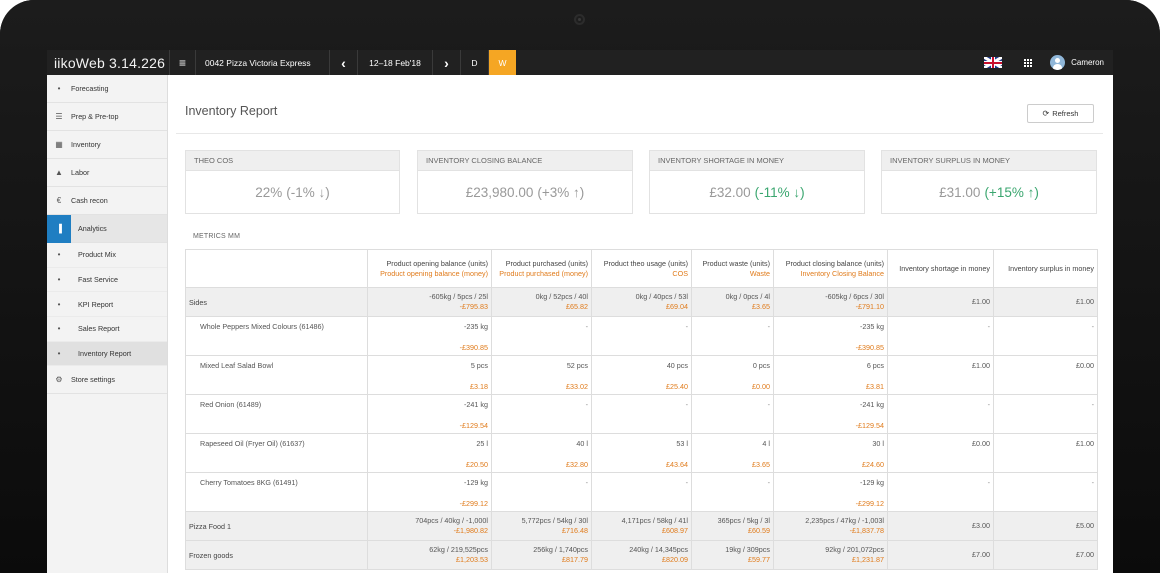 The height and width of the screenshot is (573, 1160). Describe the element at coordinates (878, 443) in the screenshot. I see `units-value: 30 l` at that location.